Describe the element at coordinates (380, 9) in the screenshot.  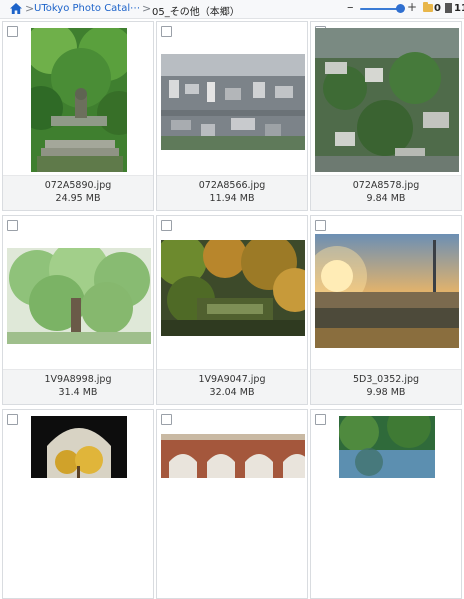
I see `zoom-slider-track` at that location.